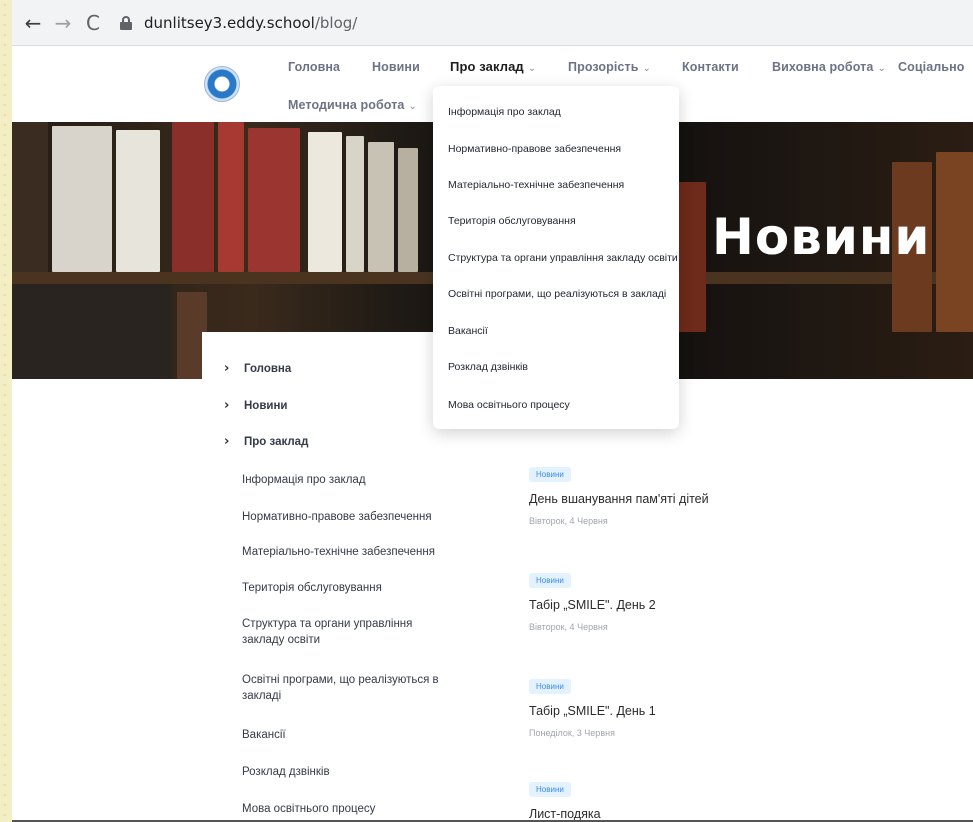  What do you see at coordinates (396, 67) in the screenshot?
I see `nav-item-news: Новини` at bounding box center [396, 67].